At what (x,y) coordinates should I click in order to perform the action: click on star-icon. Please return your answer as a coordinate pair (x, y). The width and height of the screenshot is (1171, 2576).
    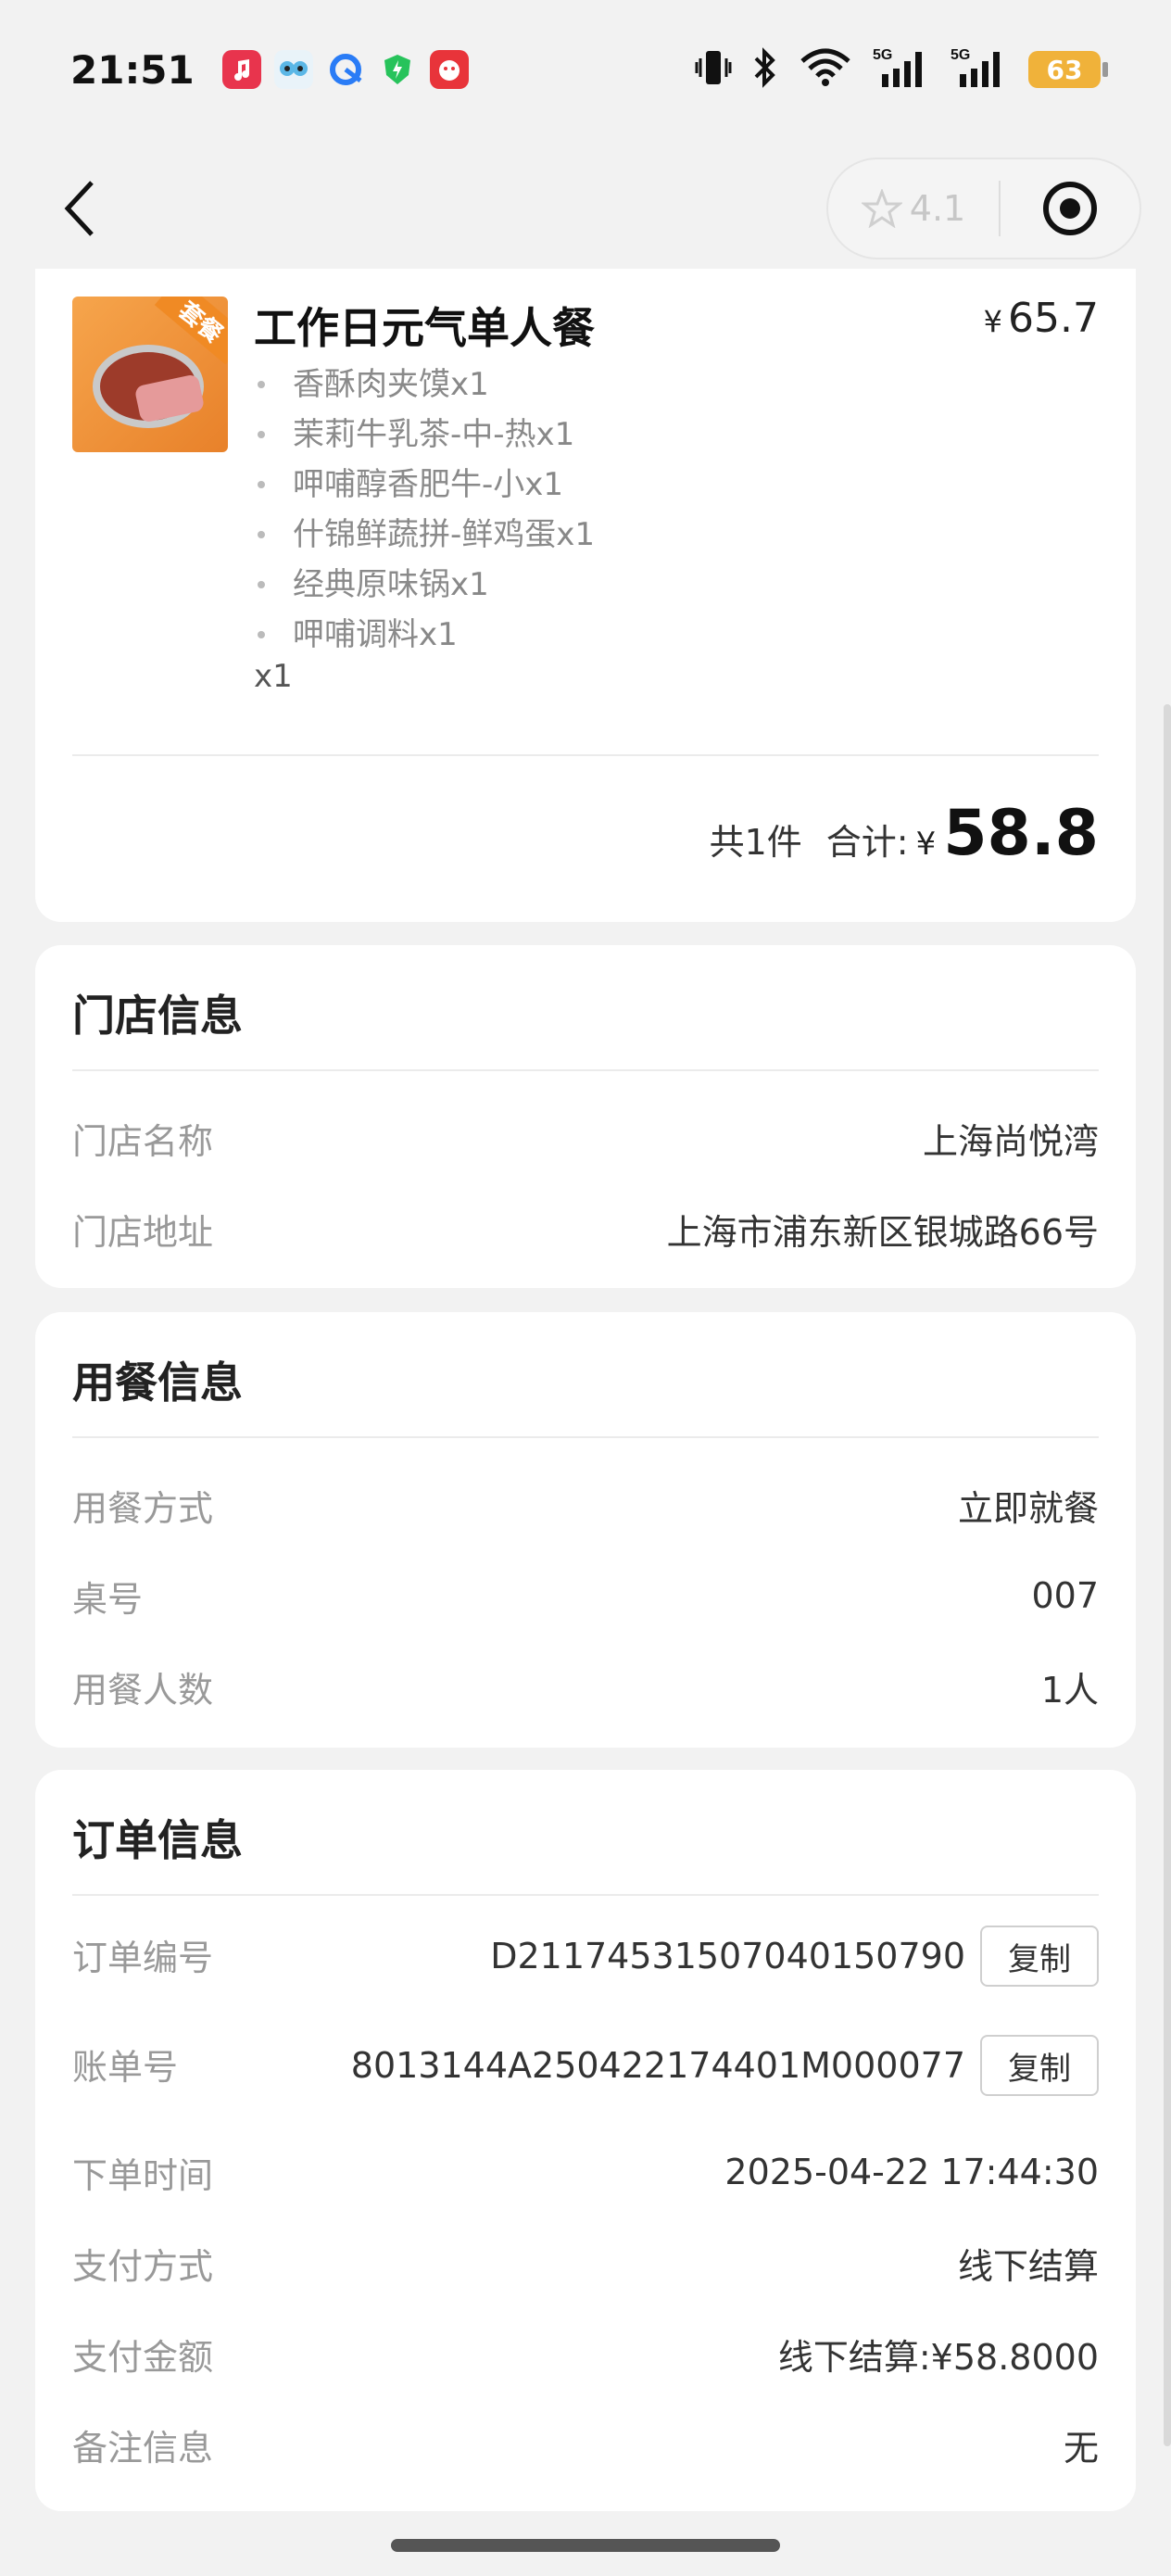
    Looking at the image, I should click on (882, 208).